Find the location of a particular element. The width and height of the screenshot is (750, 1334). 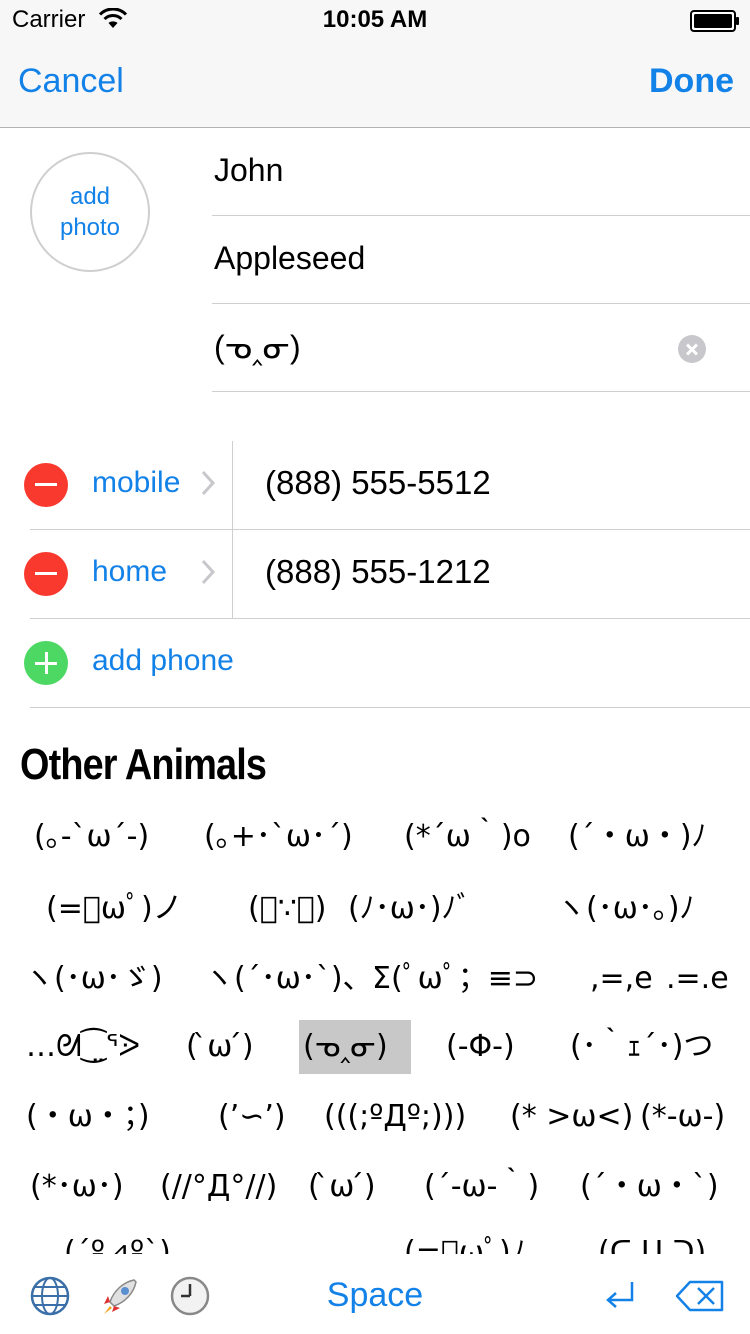

emoticon-key: ヽ(･ω･｡)ﾉ is located at coordinates (625, 909).